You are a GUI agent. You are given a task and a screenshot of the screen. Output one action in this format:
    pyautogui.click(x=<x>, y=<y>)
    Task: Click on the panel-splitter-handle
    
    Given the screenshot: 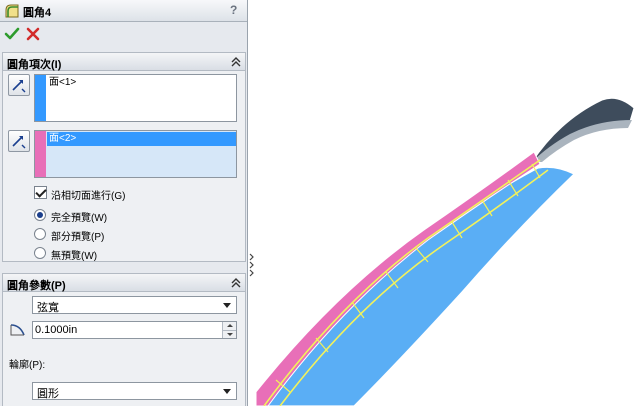 What is the action you would take?
    pyautogui.click(x=252, y=265)
    